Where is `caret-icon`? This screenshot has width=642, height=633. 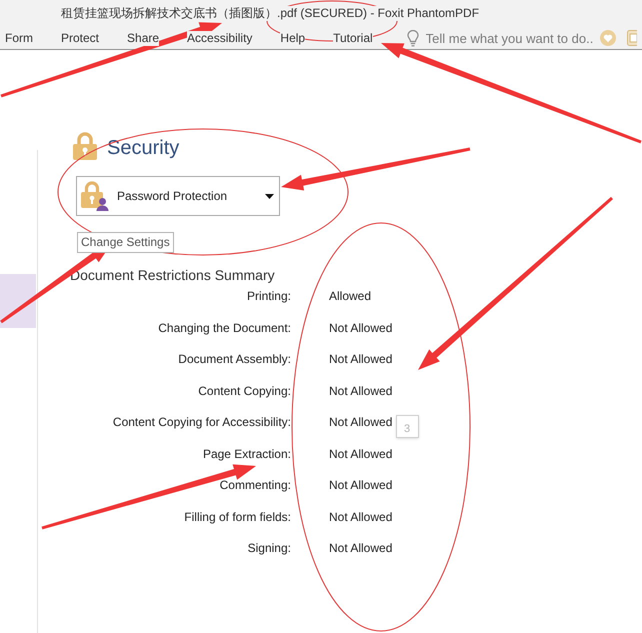 caret-icon is located at coordinates (269, 196).